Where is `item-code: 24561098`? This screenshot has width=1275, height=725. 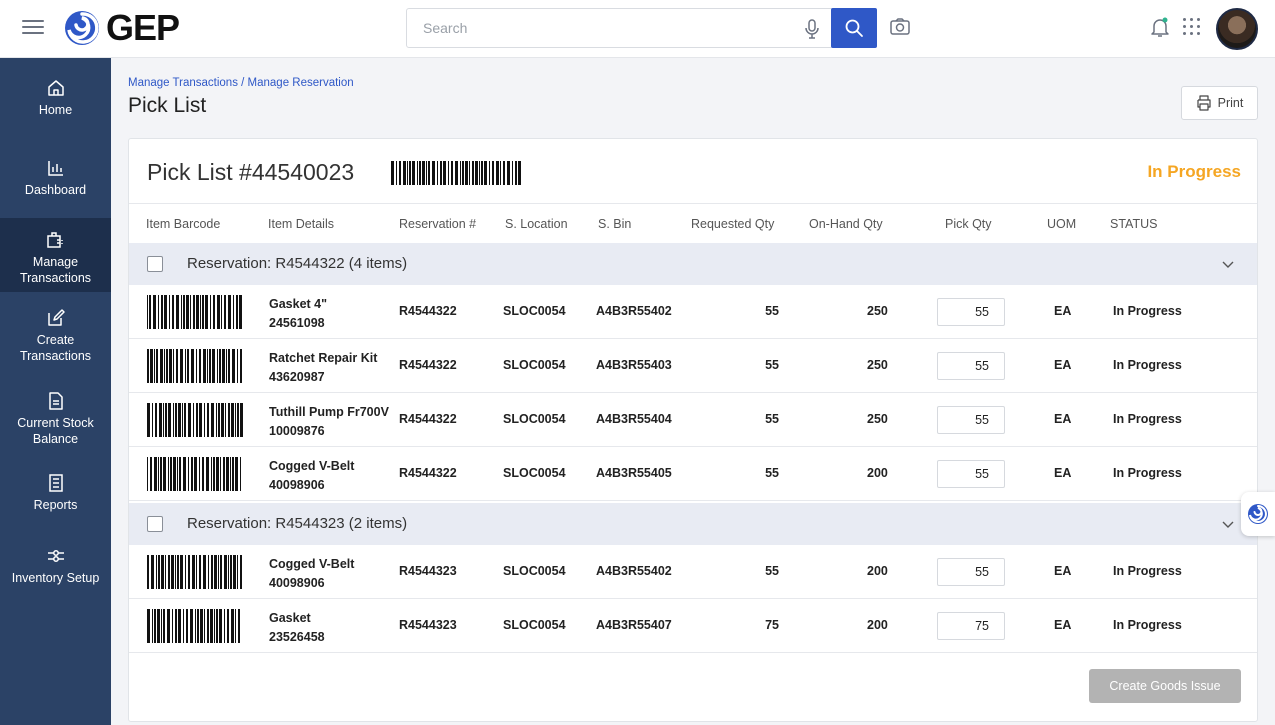 item-code: 24561098 is located at coordinates (297, 323).